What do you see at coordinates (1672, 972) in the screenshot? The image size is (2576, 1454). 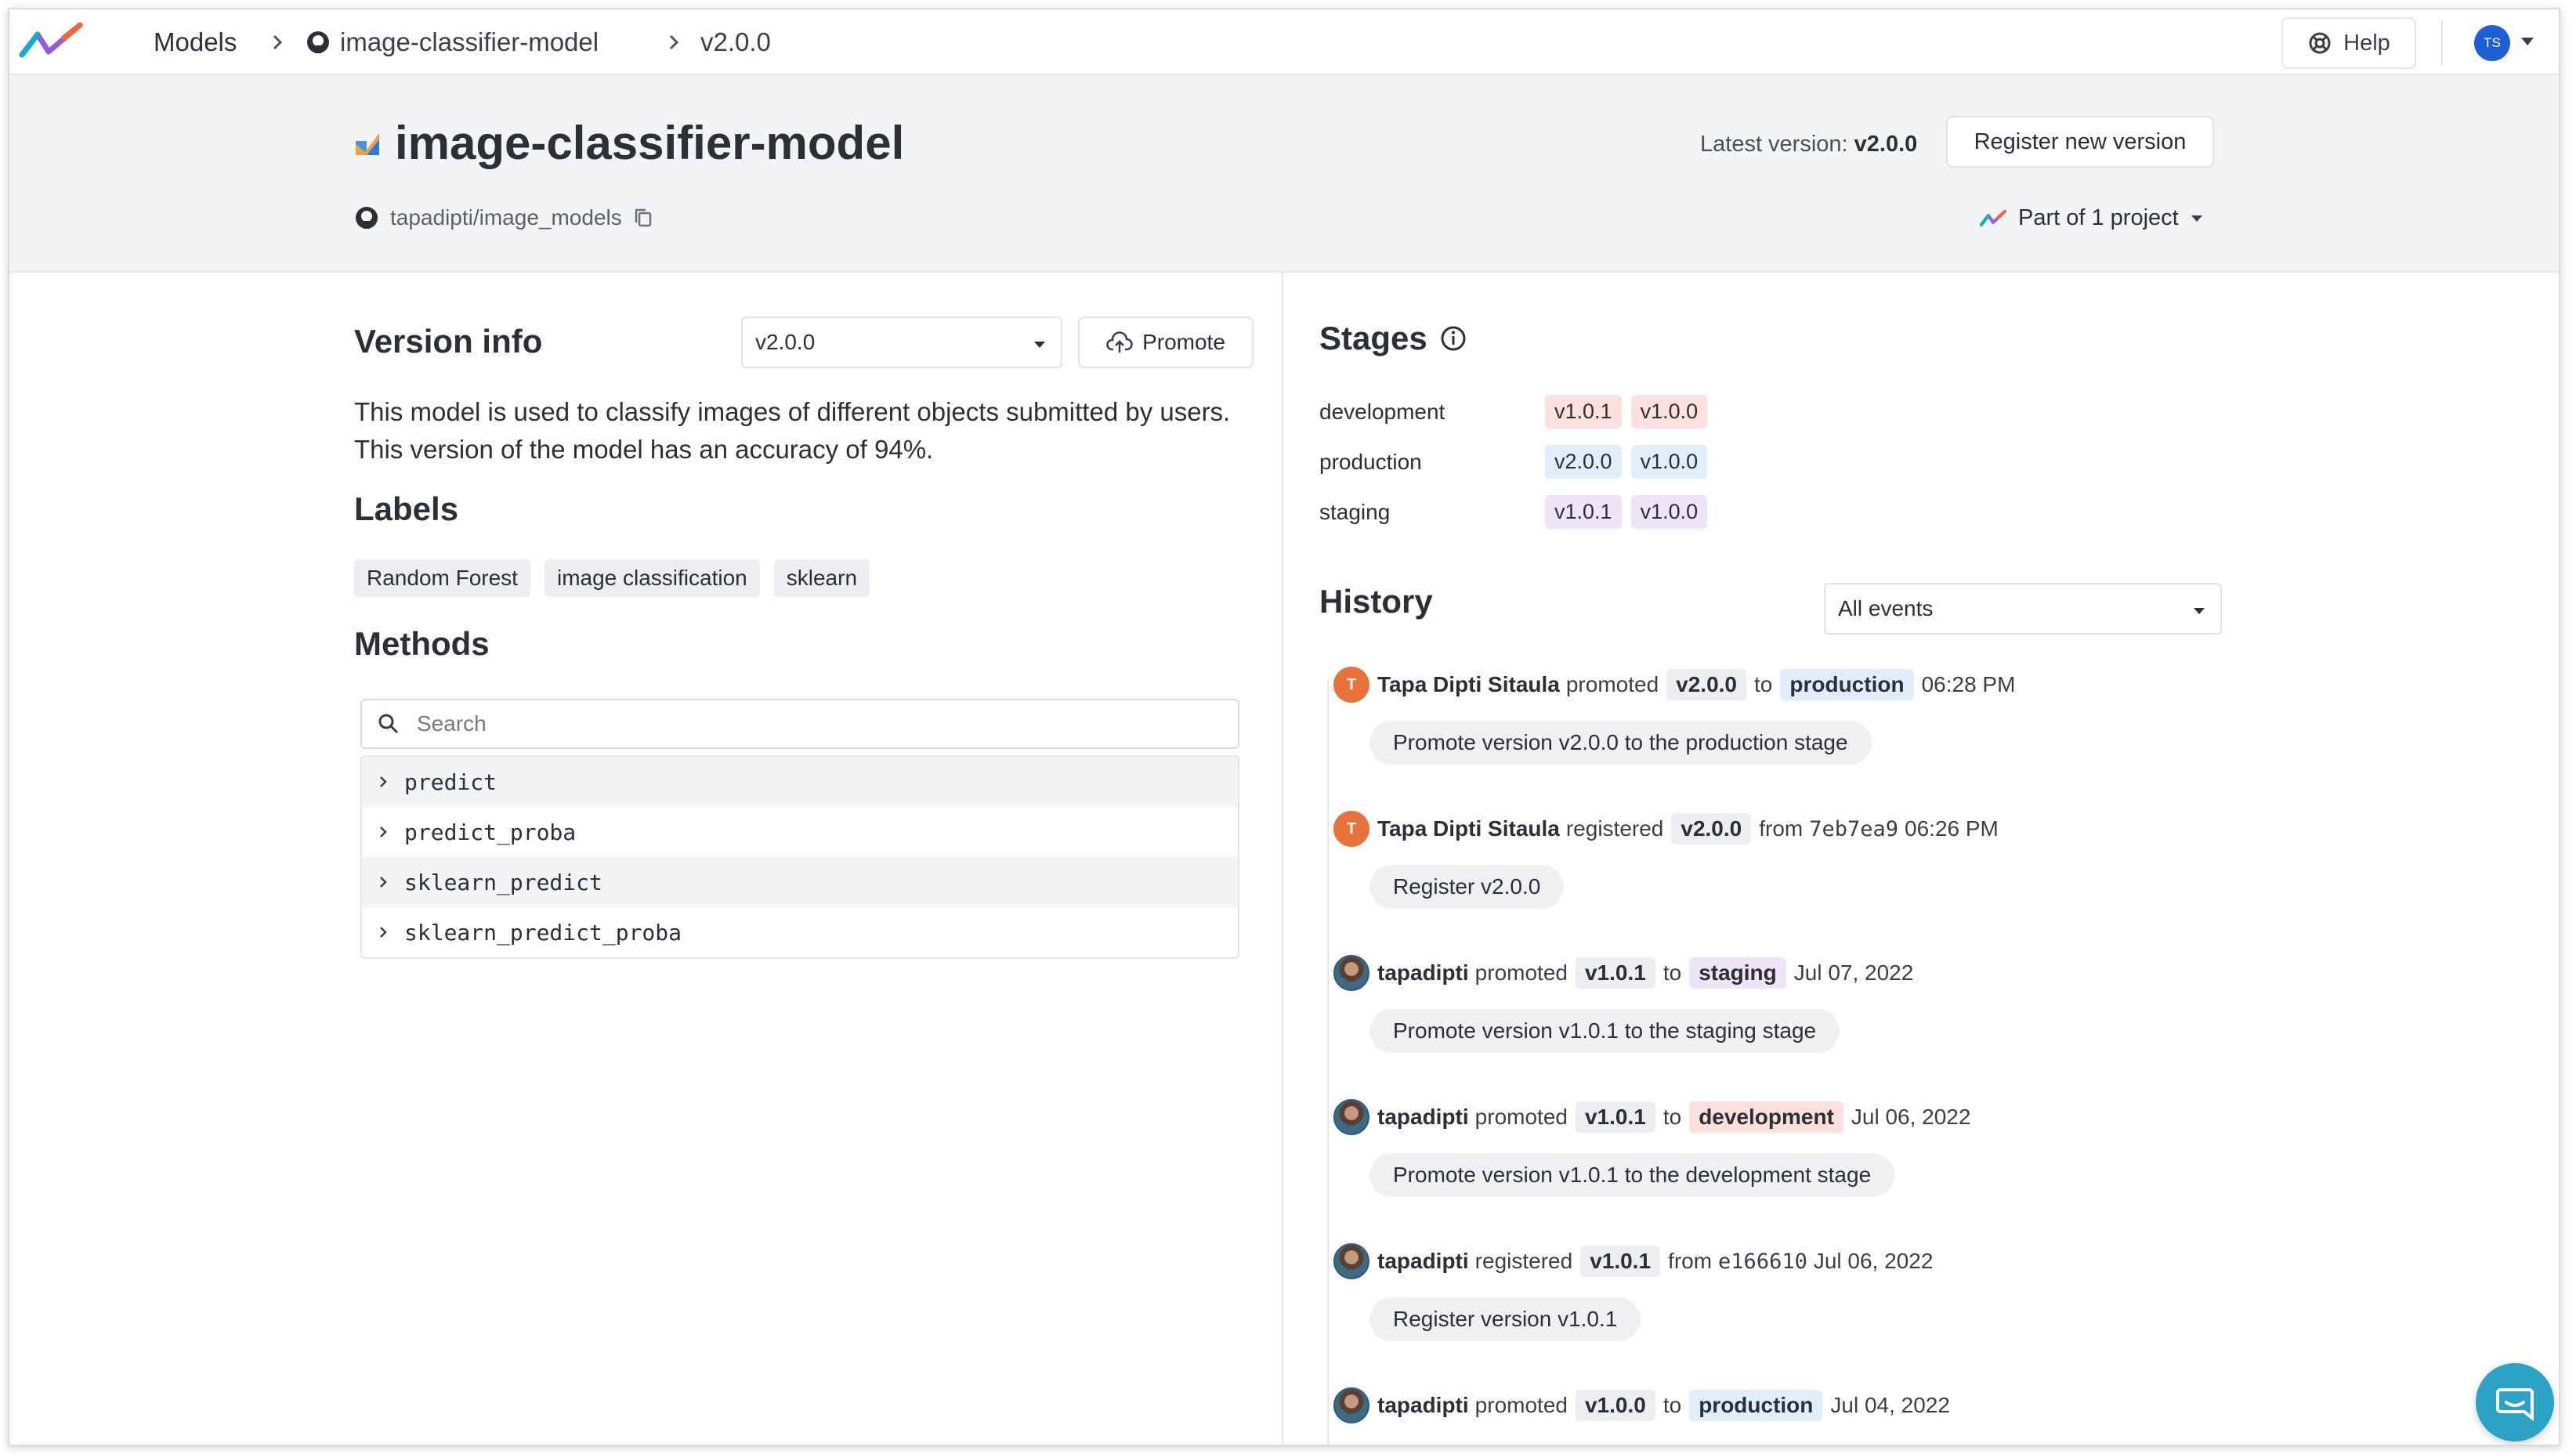 I see `event-connector: to` at bounding box center [1672, 972].